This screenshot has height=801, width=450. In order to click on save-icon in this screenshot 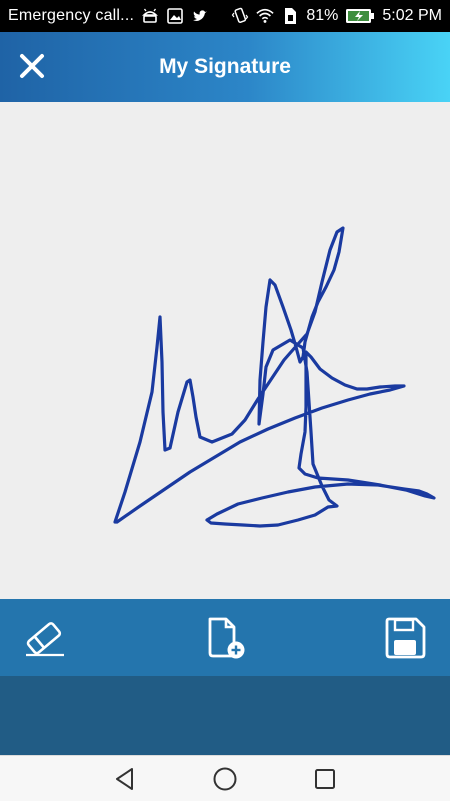, I will do `click(405, 638)`.